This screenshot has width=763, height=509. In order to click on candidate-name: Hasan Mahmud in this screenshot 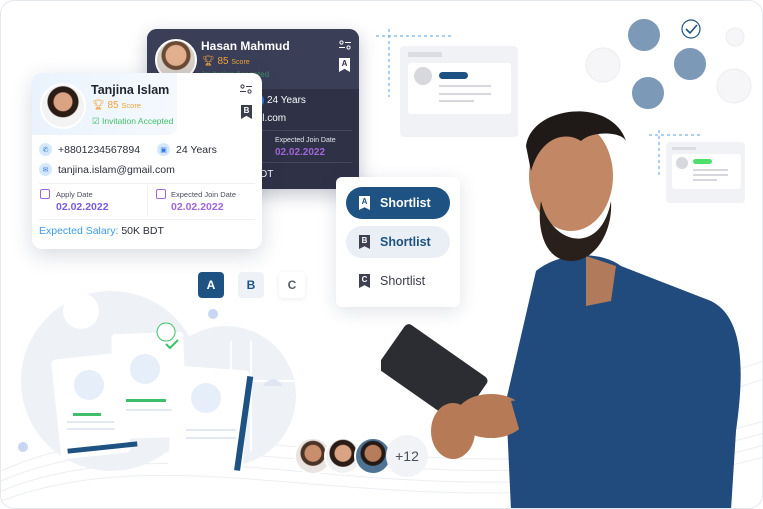, I will do `click(245, 46)`.